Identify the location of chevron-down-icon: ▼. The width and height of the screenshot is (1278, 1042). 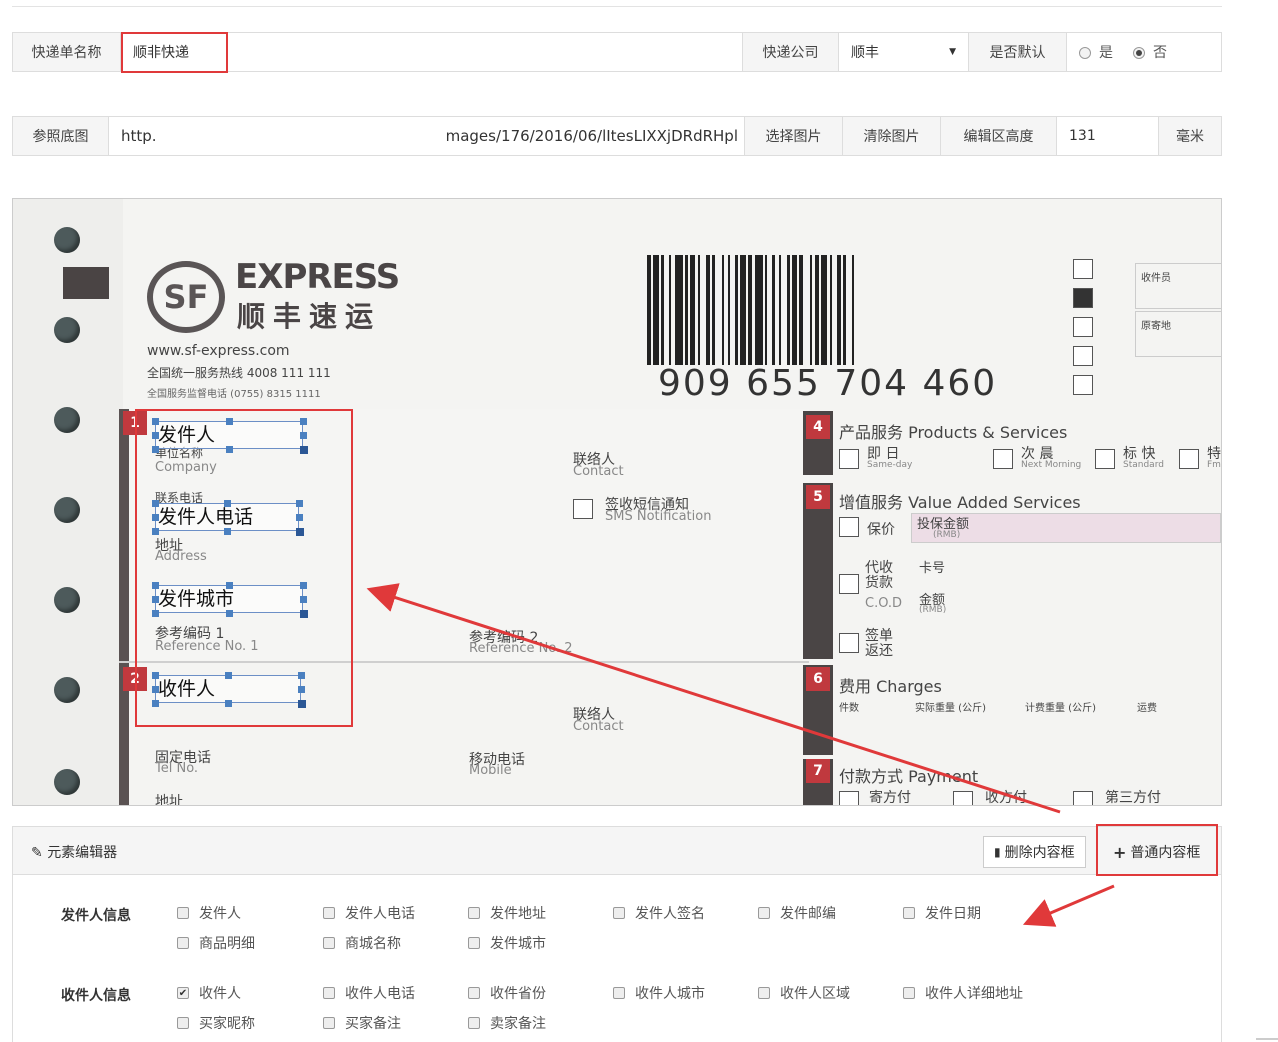
(952, 52).